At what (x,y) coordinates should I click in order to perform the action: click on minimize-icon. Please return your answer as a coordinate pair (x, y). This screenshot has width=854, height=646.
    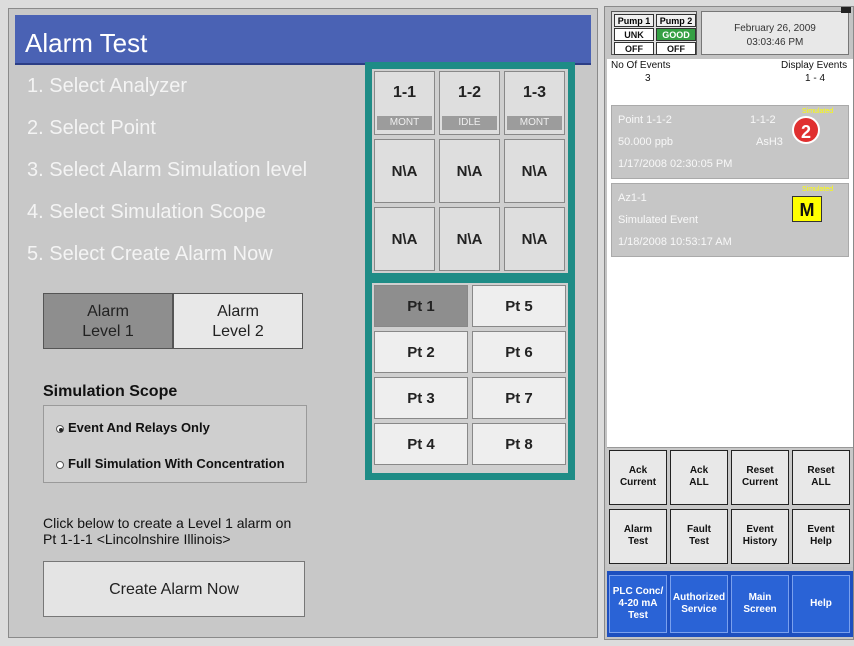
    Looking at the image, I should click on (846, 10).